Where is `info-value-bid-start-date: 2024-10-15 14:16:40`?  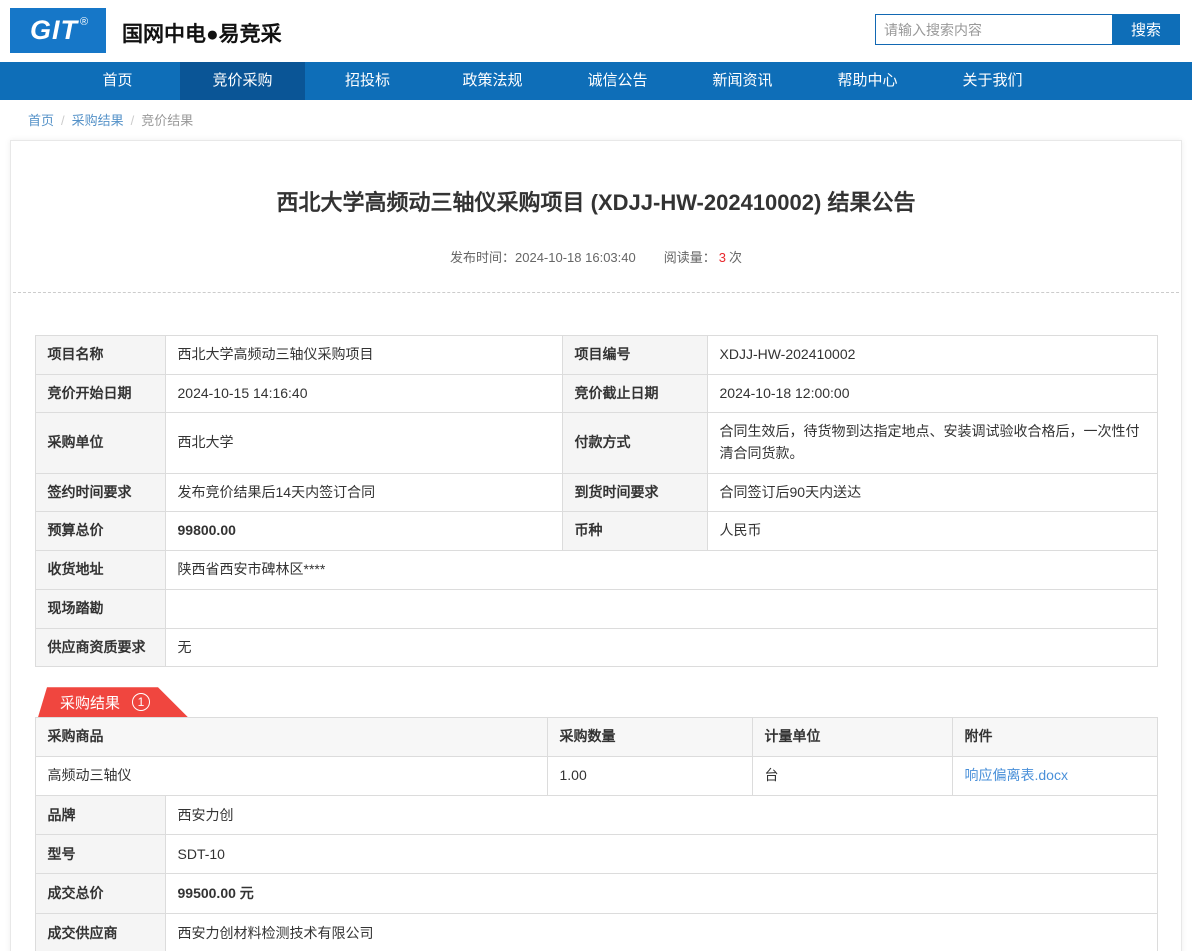
info-value-bid-start-date: 2024-10-15 14:16:40 is located at coordinates (363, 393).